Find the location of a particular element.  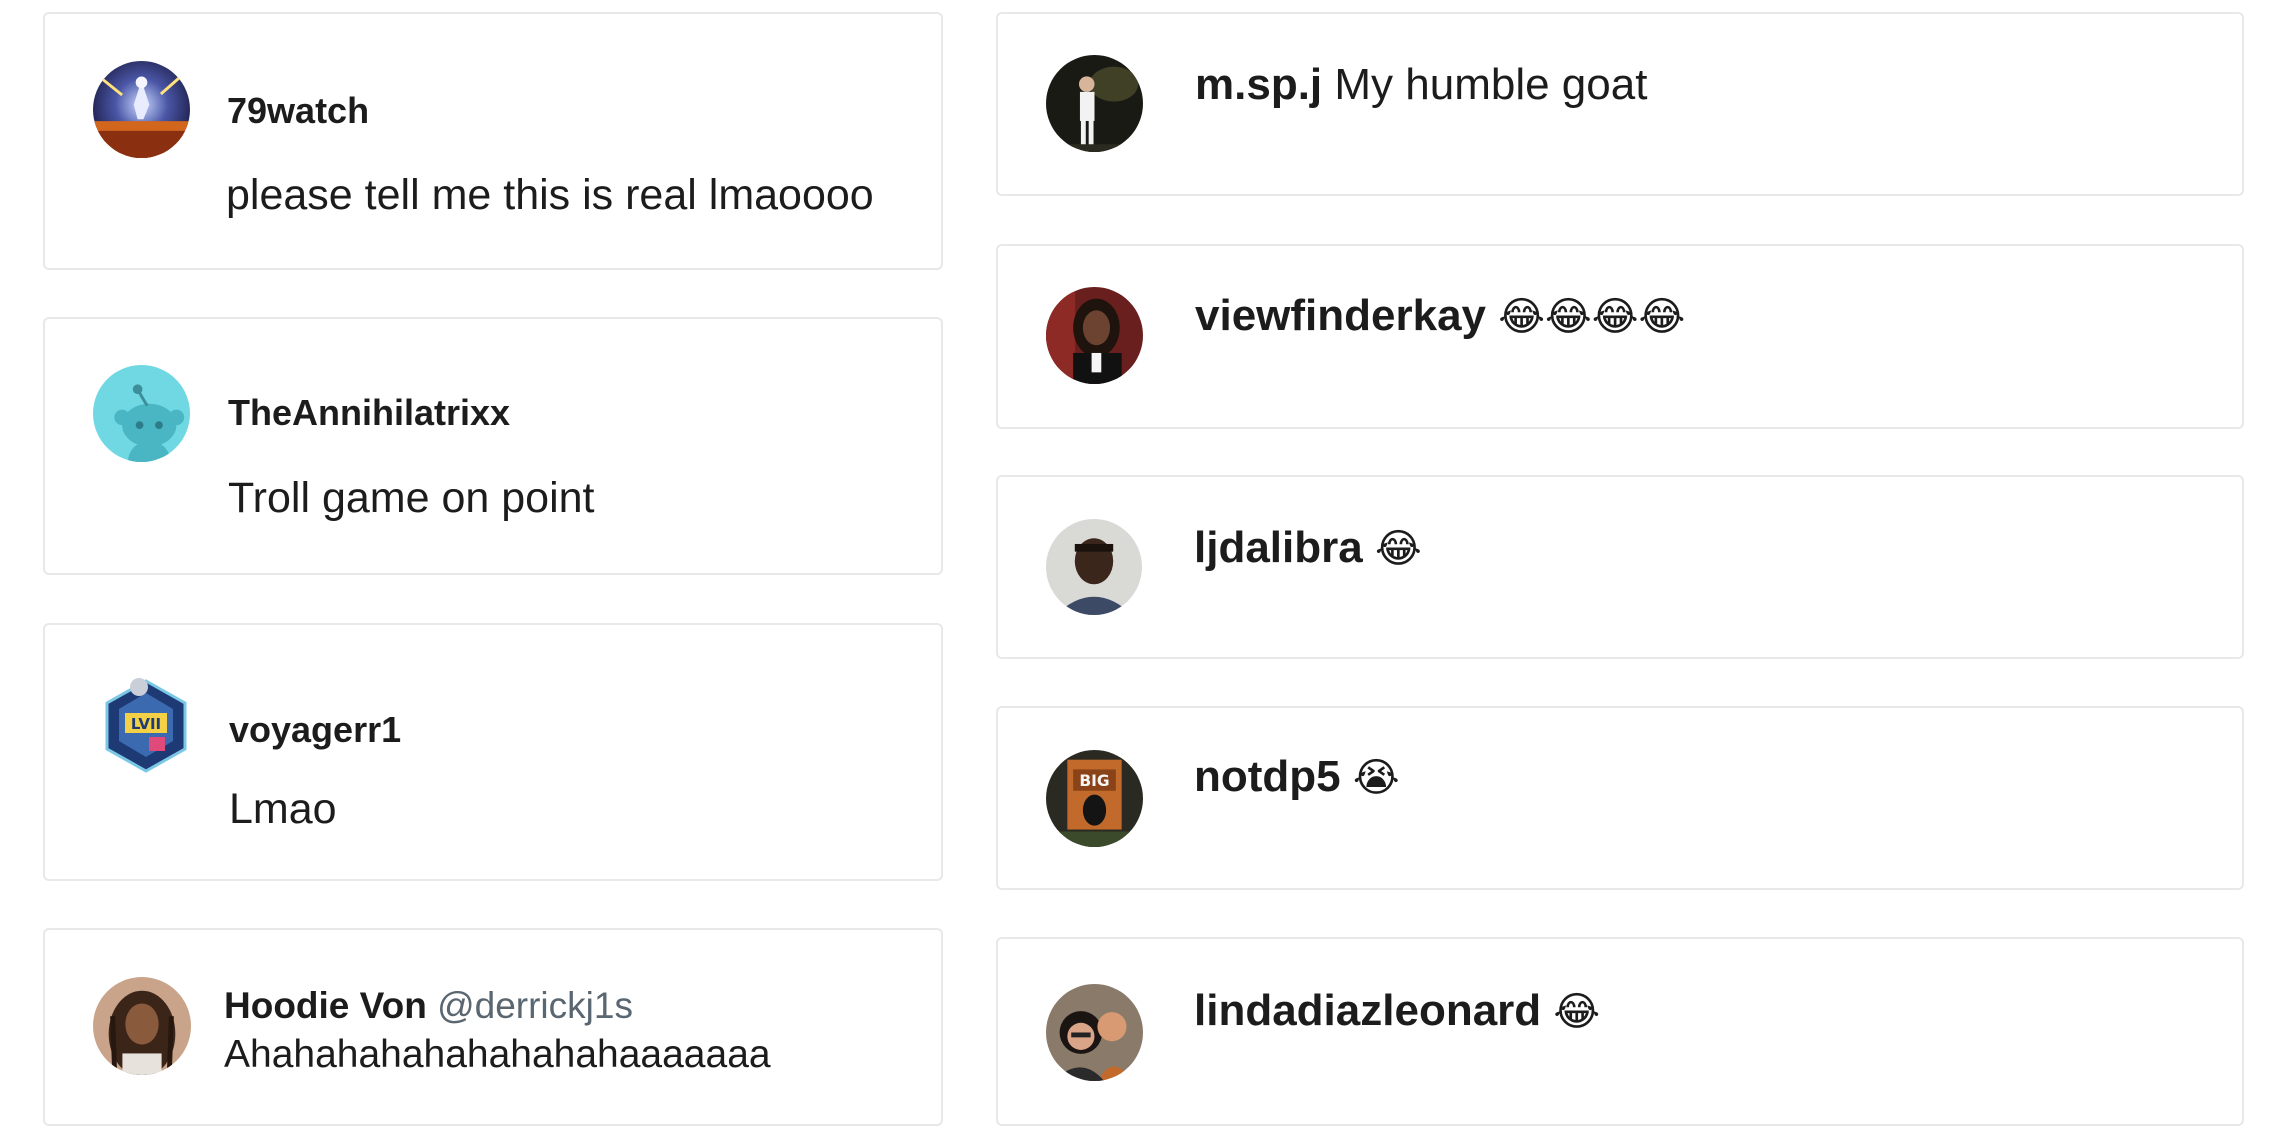

comment-text: Ahahahahahahahahahaaaaaaa is located at coordinates (497, 1054).